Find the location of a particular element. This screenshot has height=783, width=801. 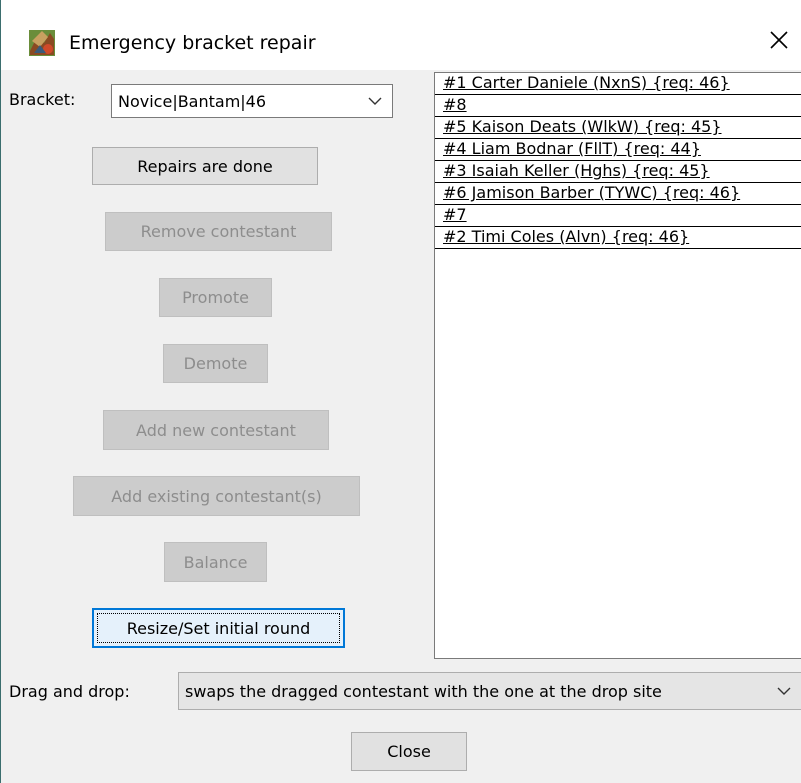

promote-button: Promote is located at coordinates (215, 297).